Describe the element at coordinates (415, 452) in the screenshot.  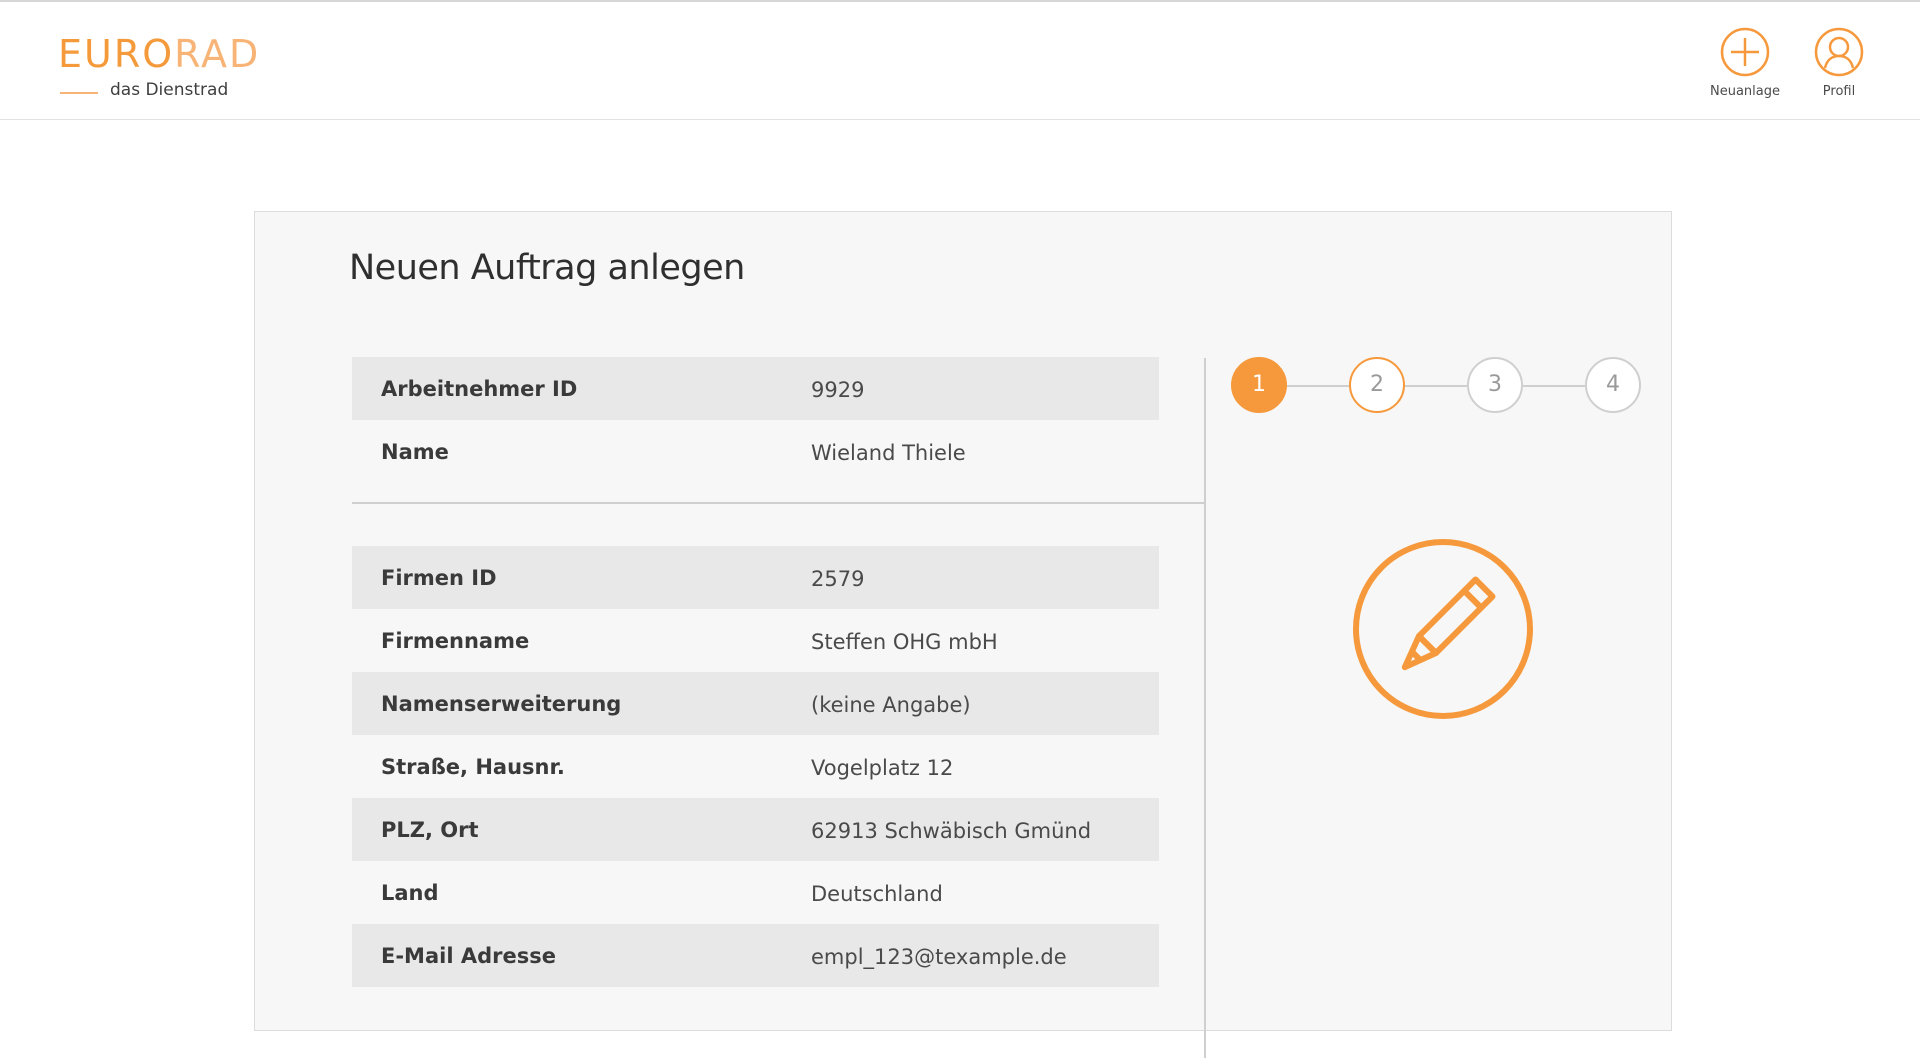
I see `field-label: Name` at that location.